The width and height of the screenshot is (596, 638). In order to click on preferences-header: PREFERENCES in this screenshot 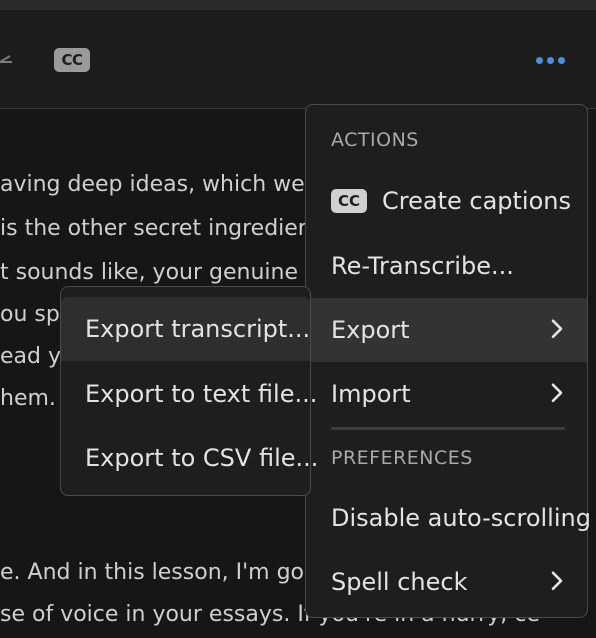, I will do `click(402, 458)`.